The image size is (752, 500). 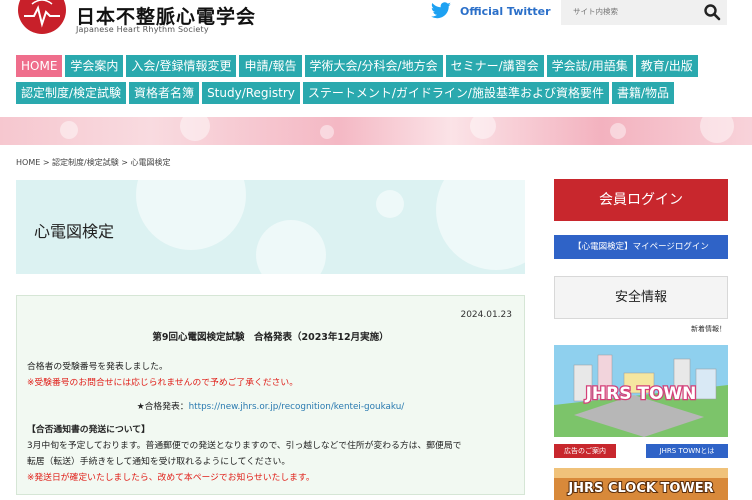 I want to click on member-login-button: 会員ログイン, so click(x=641, y=200).